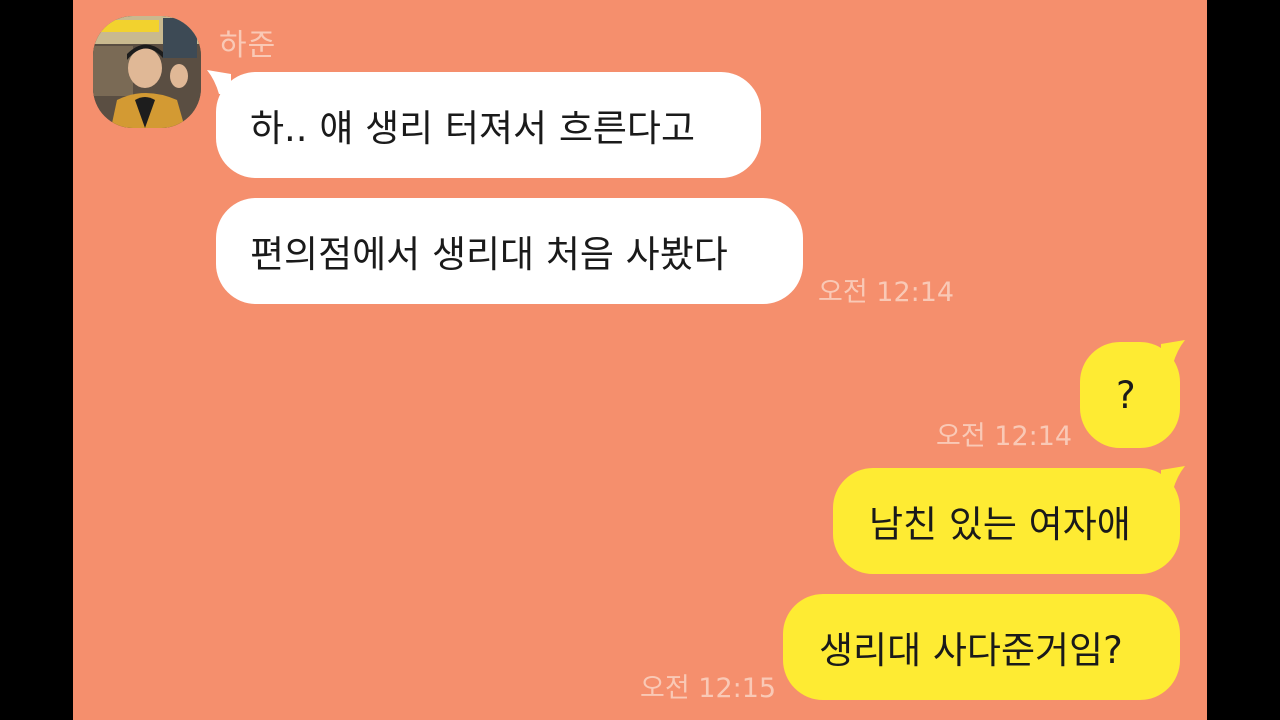  I want to click on outgoing-message-3: 생리대 사다준거임?, so click(981, 647).